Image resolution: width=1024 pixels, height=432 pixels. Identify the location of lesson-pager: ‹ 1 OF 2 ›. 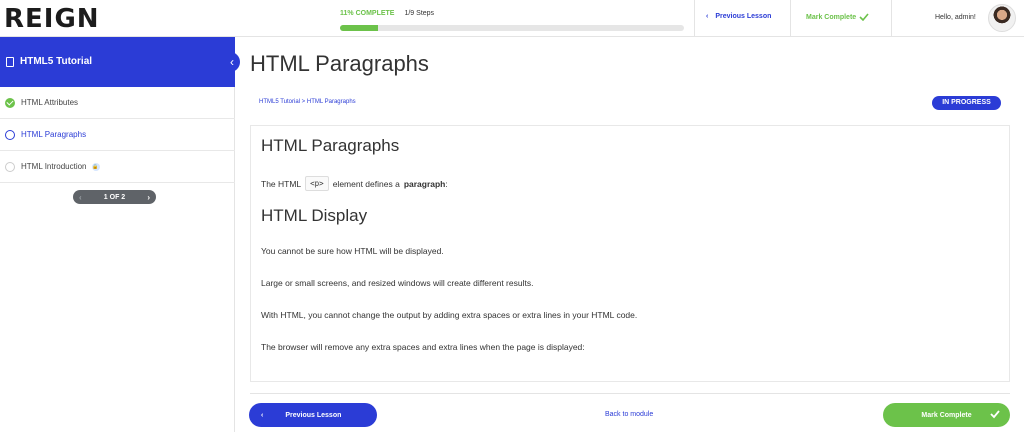
(114, 197).